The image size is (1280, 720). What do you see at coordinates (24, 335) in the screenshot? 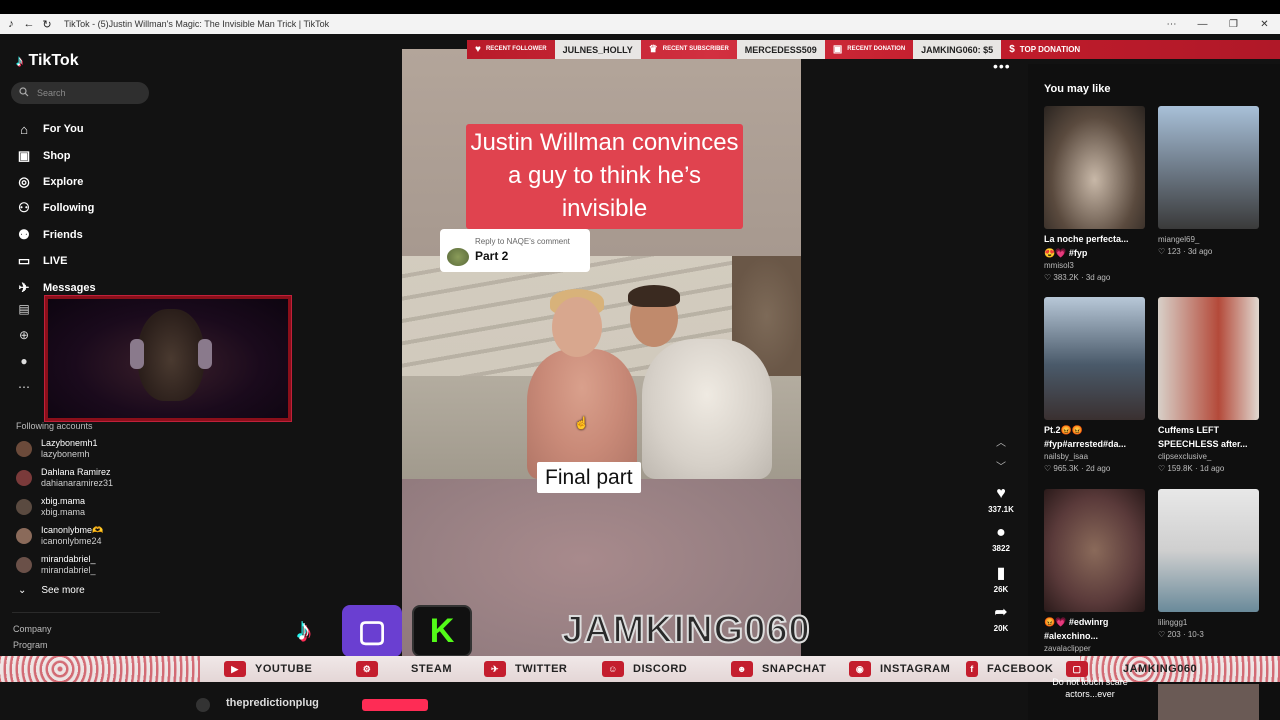
I see `upload-icon: ⊕` at bounding box center [24, 335].